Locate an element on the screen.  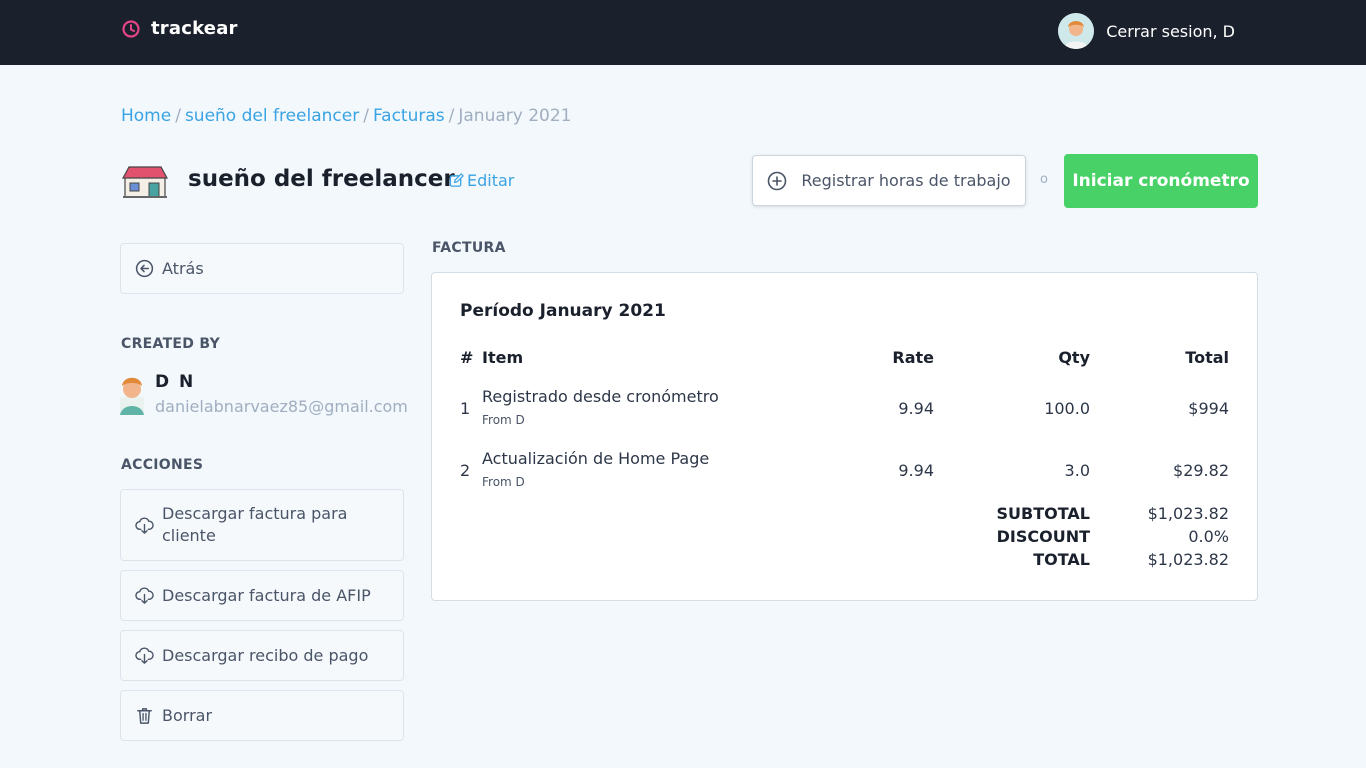
project-title: sueño del freelancer is located at coordinates (321, 179).